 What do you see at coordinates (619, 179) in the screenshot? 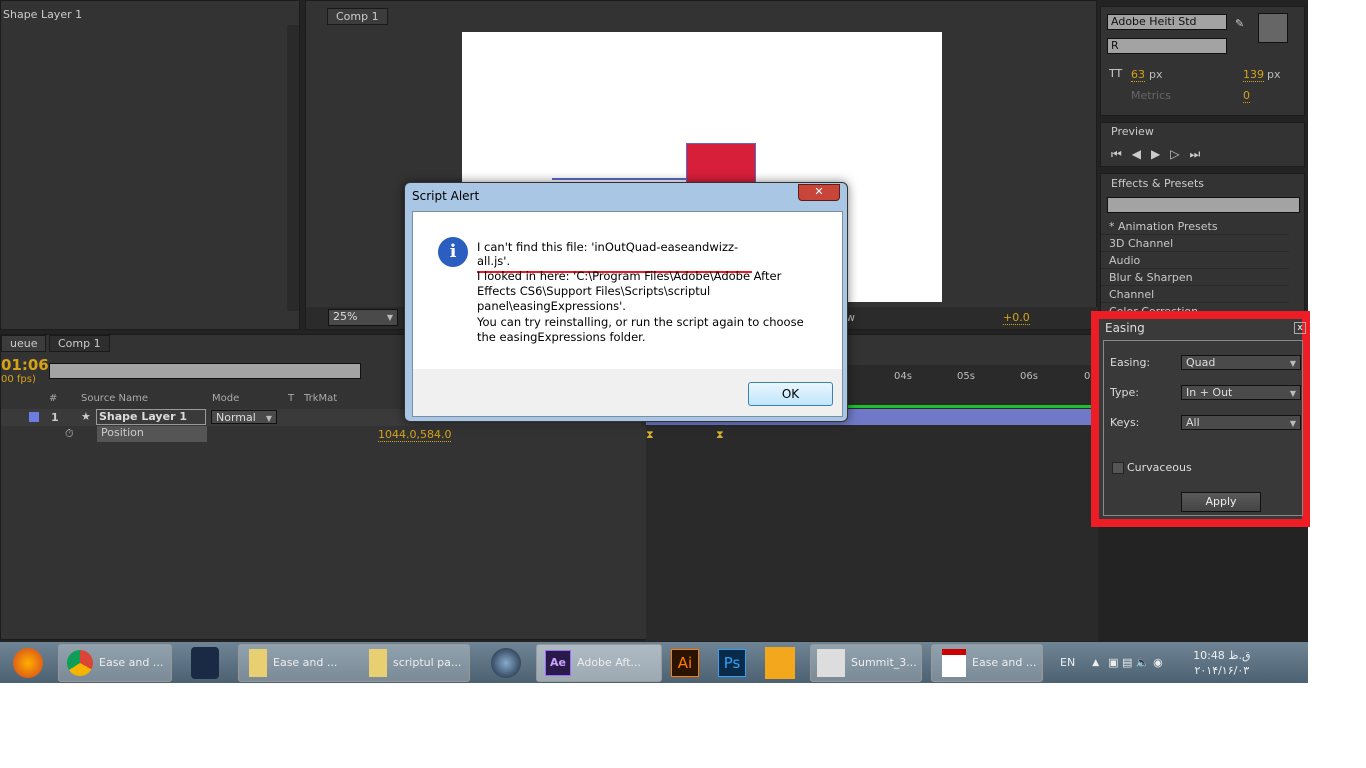
I see `motion-path` at bounding box center [619, 179].